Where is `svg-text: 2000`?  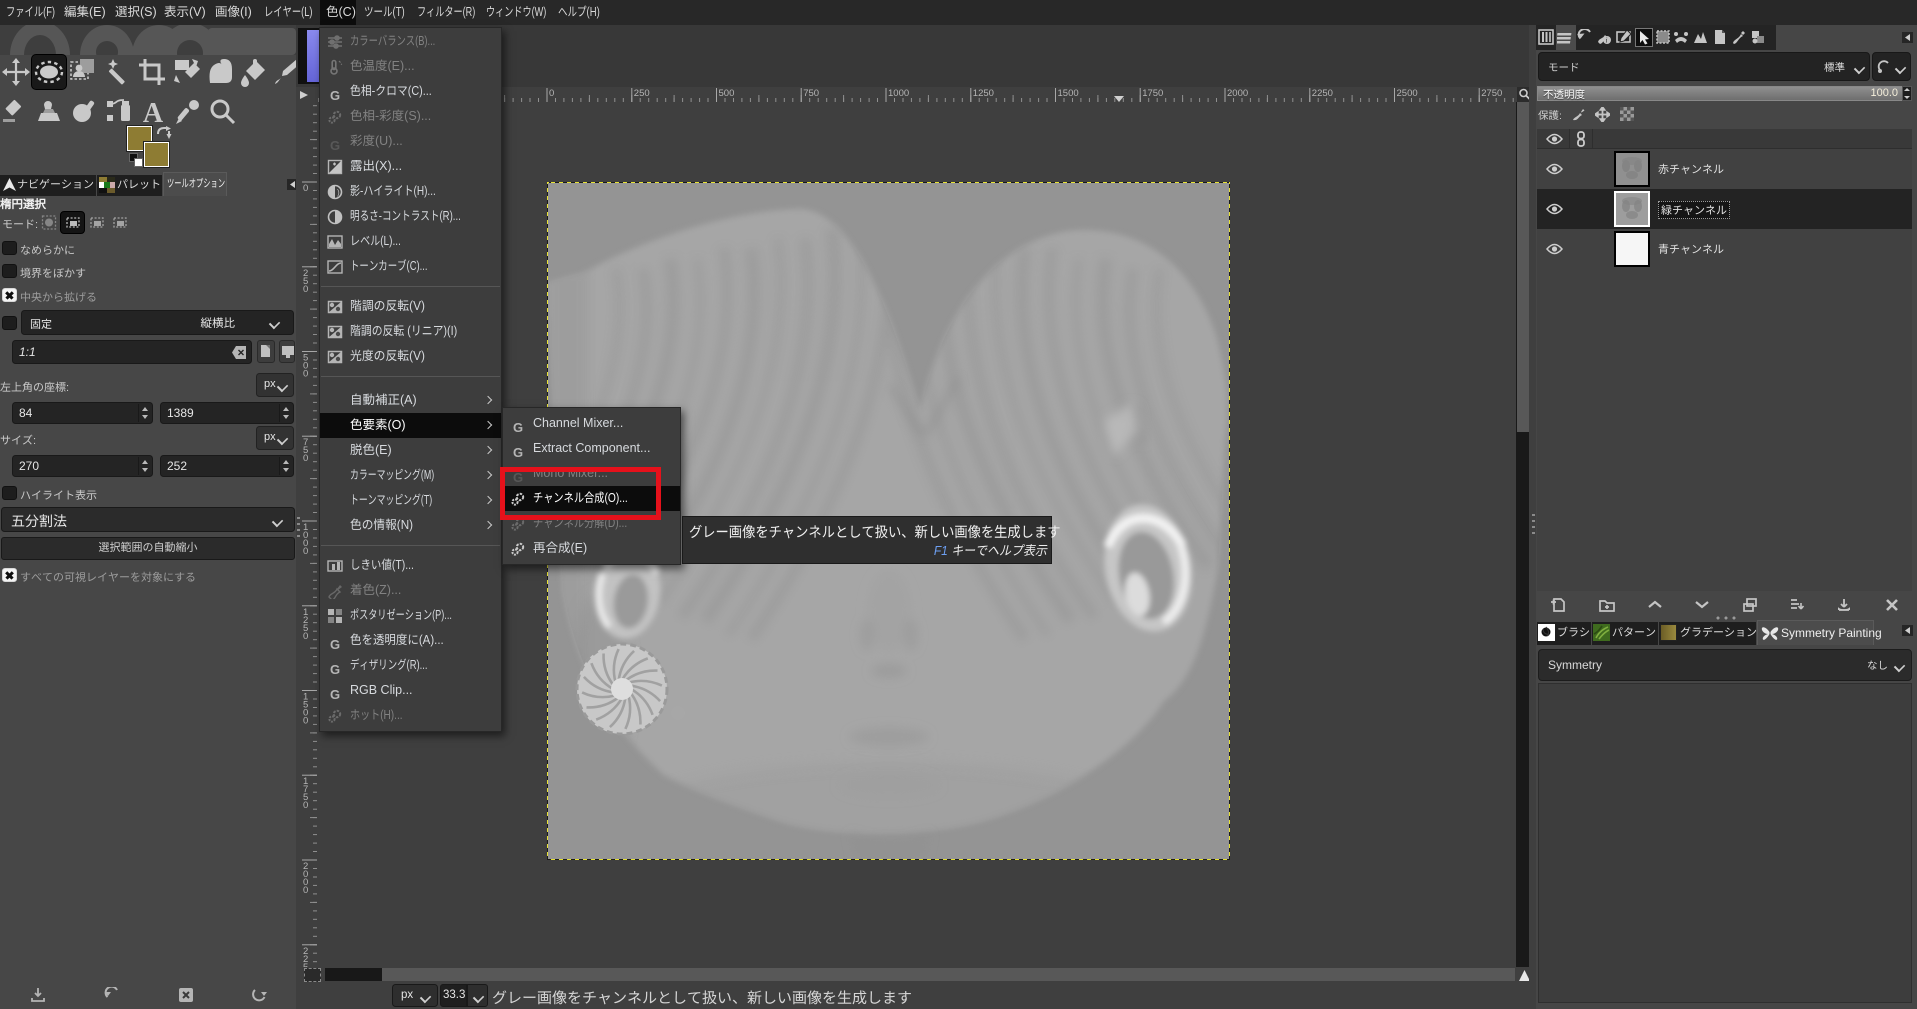
svg-text: 2000 is located at coordinates (1237, 93).